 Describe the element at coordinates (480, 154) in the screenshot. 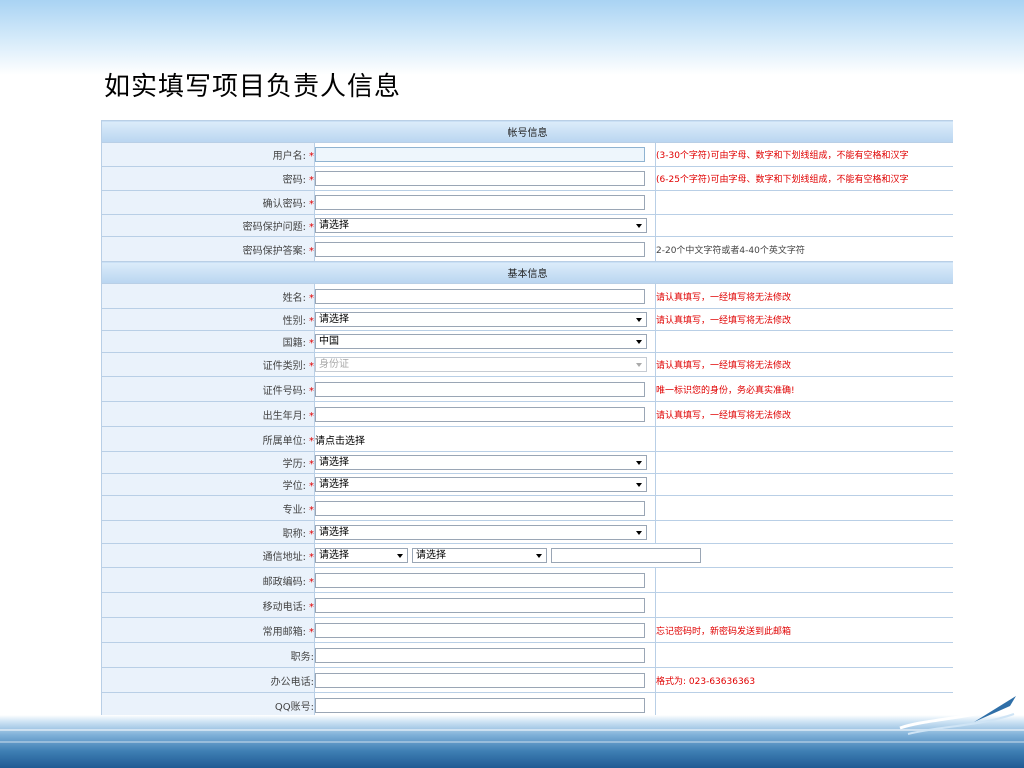

I see `username-input` at that location.